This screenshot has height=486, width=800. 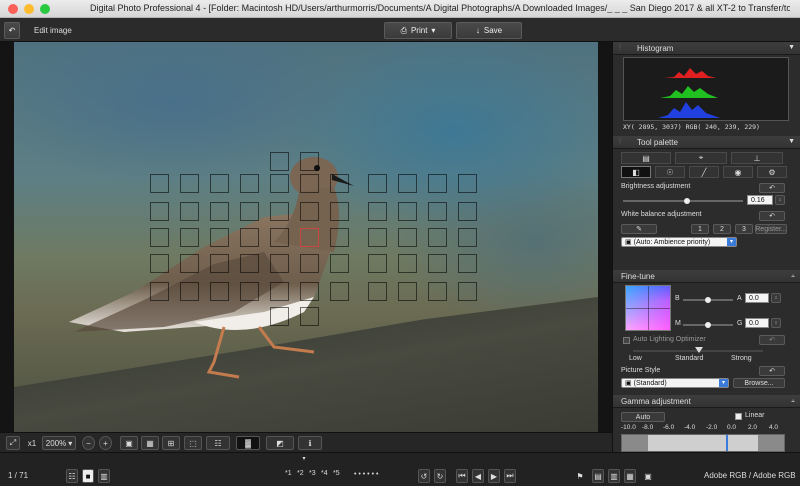 I want to click on prev-image-button: ◀, so click(x=478, y=476).